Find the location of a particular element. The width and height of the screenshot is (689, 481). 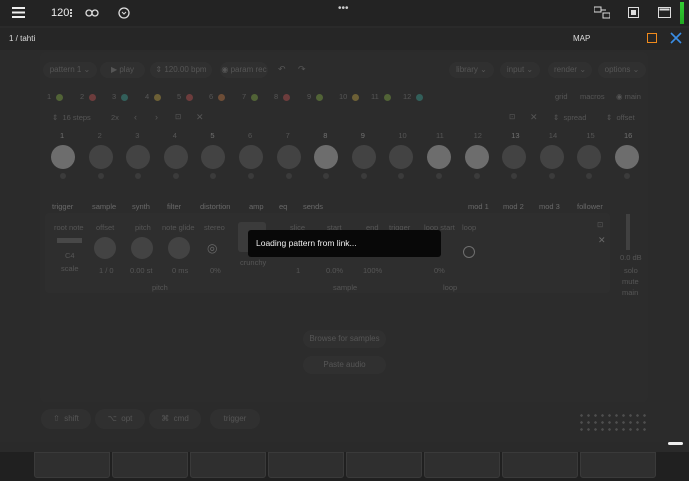

root-note-keys is located at coordinates (69, 240).